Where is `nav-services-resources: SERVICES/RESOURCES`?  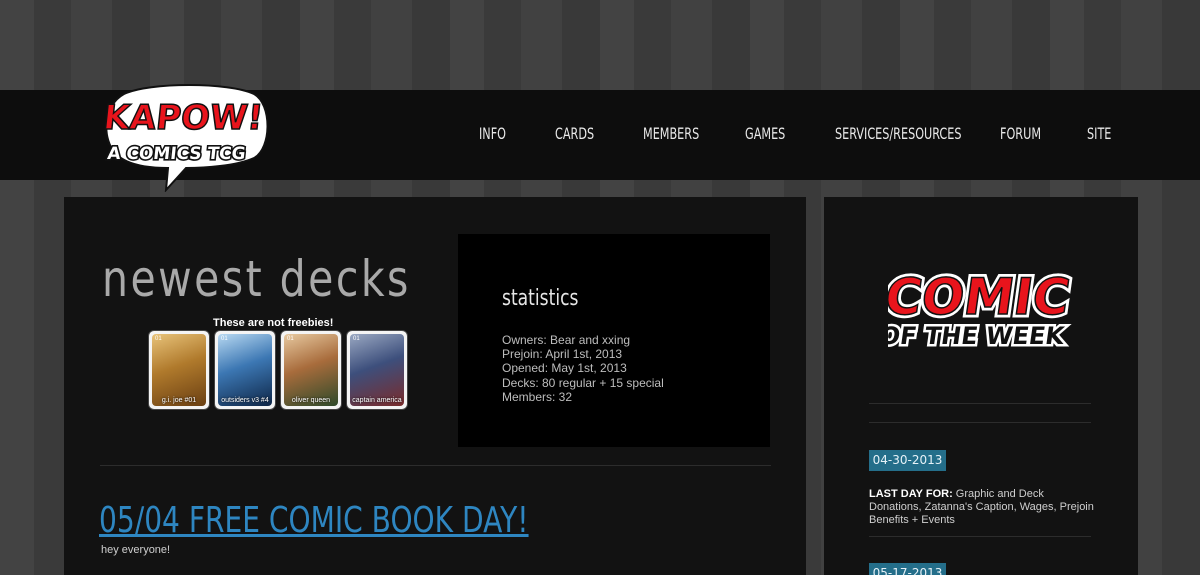 nav-services-resources: SERVICES/RESOURCES is located at coordinates (898, 133).